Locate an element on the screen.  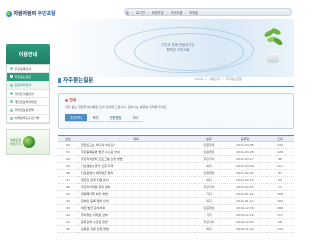
table-row: 48 인감증명서 대리발급 절차 민원행정 2011-02-25 87 is located at coordinates (176, 173).